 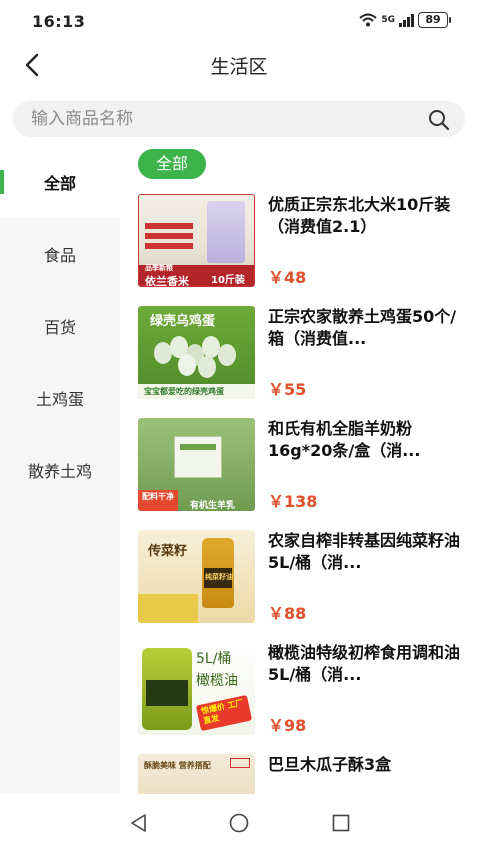 I want to click on image-caption: 传菜籽, so click(x=168, y=551).